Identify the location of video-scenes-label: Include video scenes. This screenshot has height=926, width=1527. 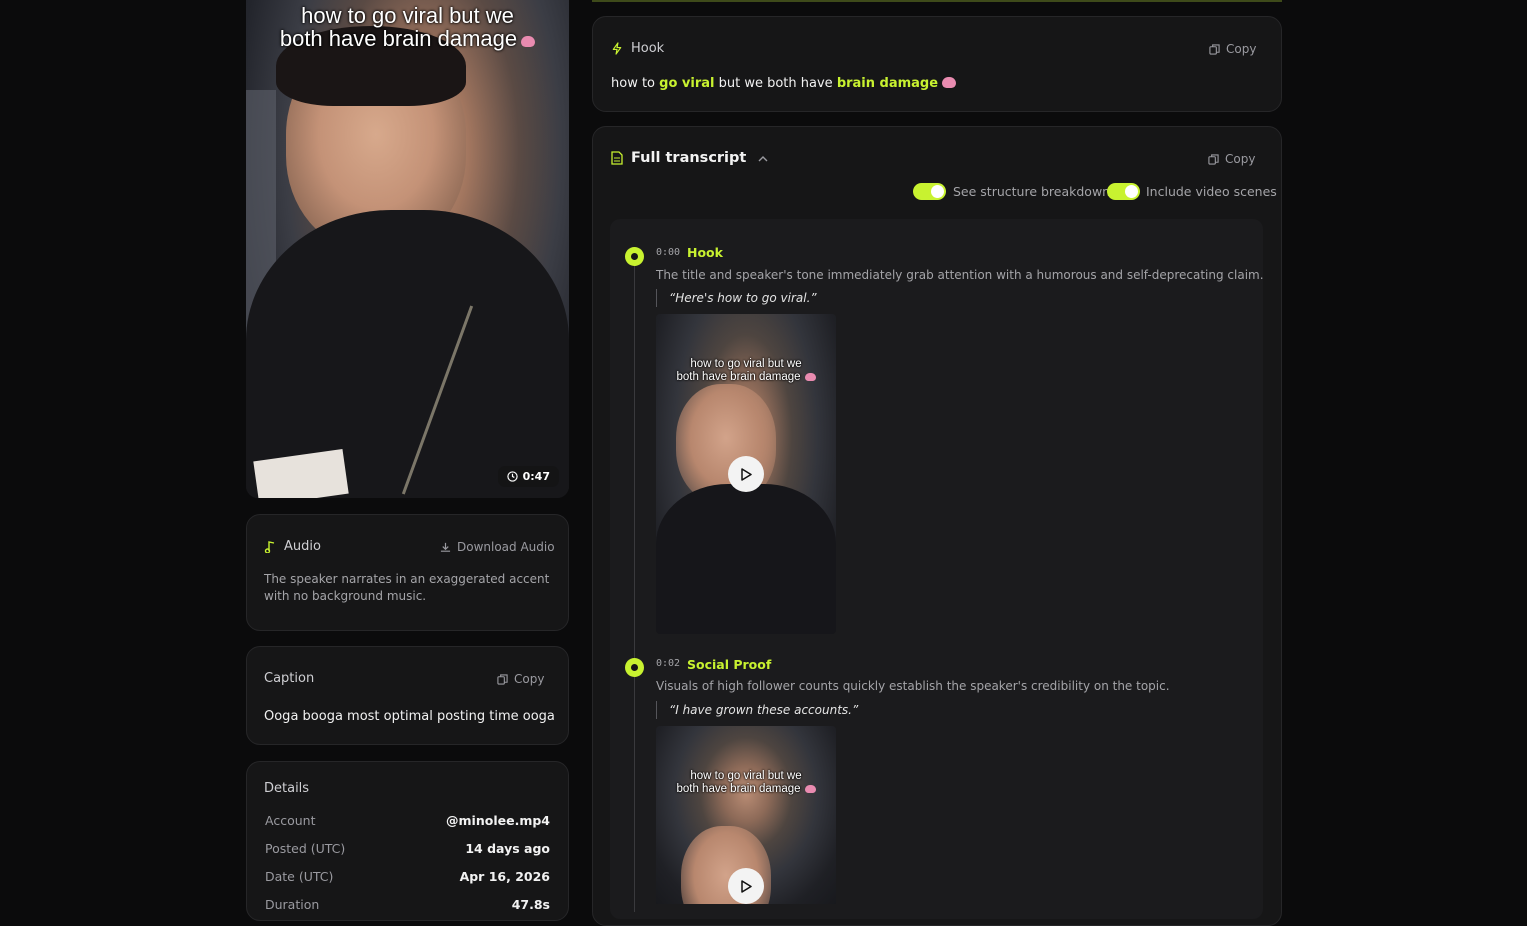
(1211, 191).